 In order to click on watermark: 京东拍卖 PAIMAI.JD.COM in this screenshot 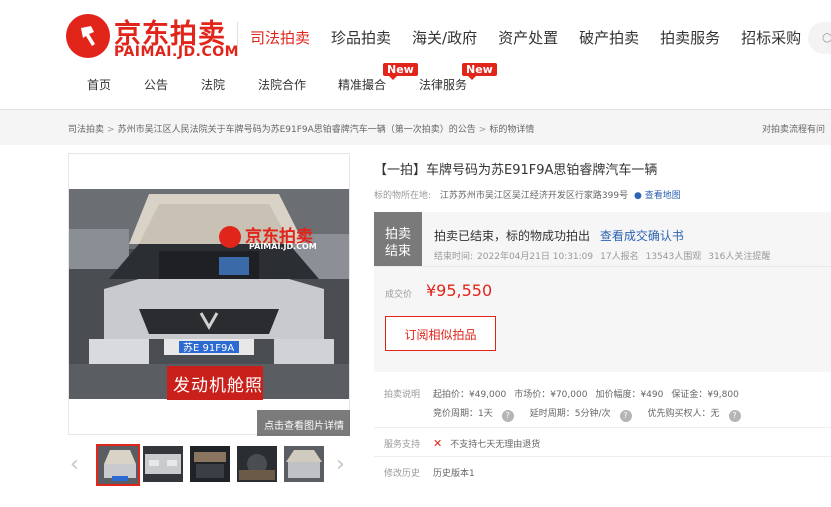, I will do `click(279, 239)`.